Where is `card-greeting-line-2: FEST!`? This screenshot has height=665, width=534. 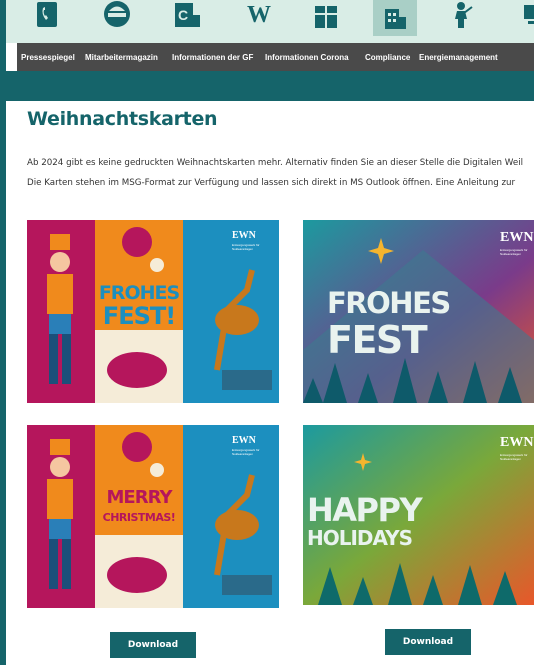 card-greeting-line-2: FEST! is located at coordinates (139, 316).